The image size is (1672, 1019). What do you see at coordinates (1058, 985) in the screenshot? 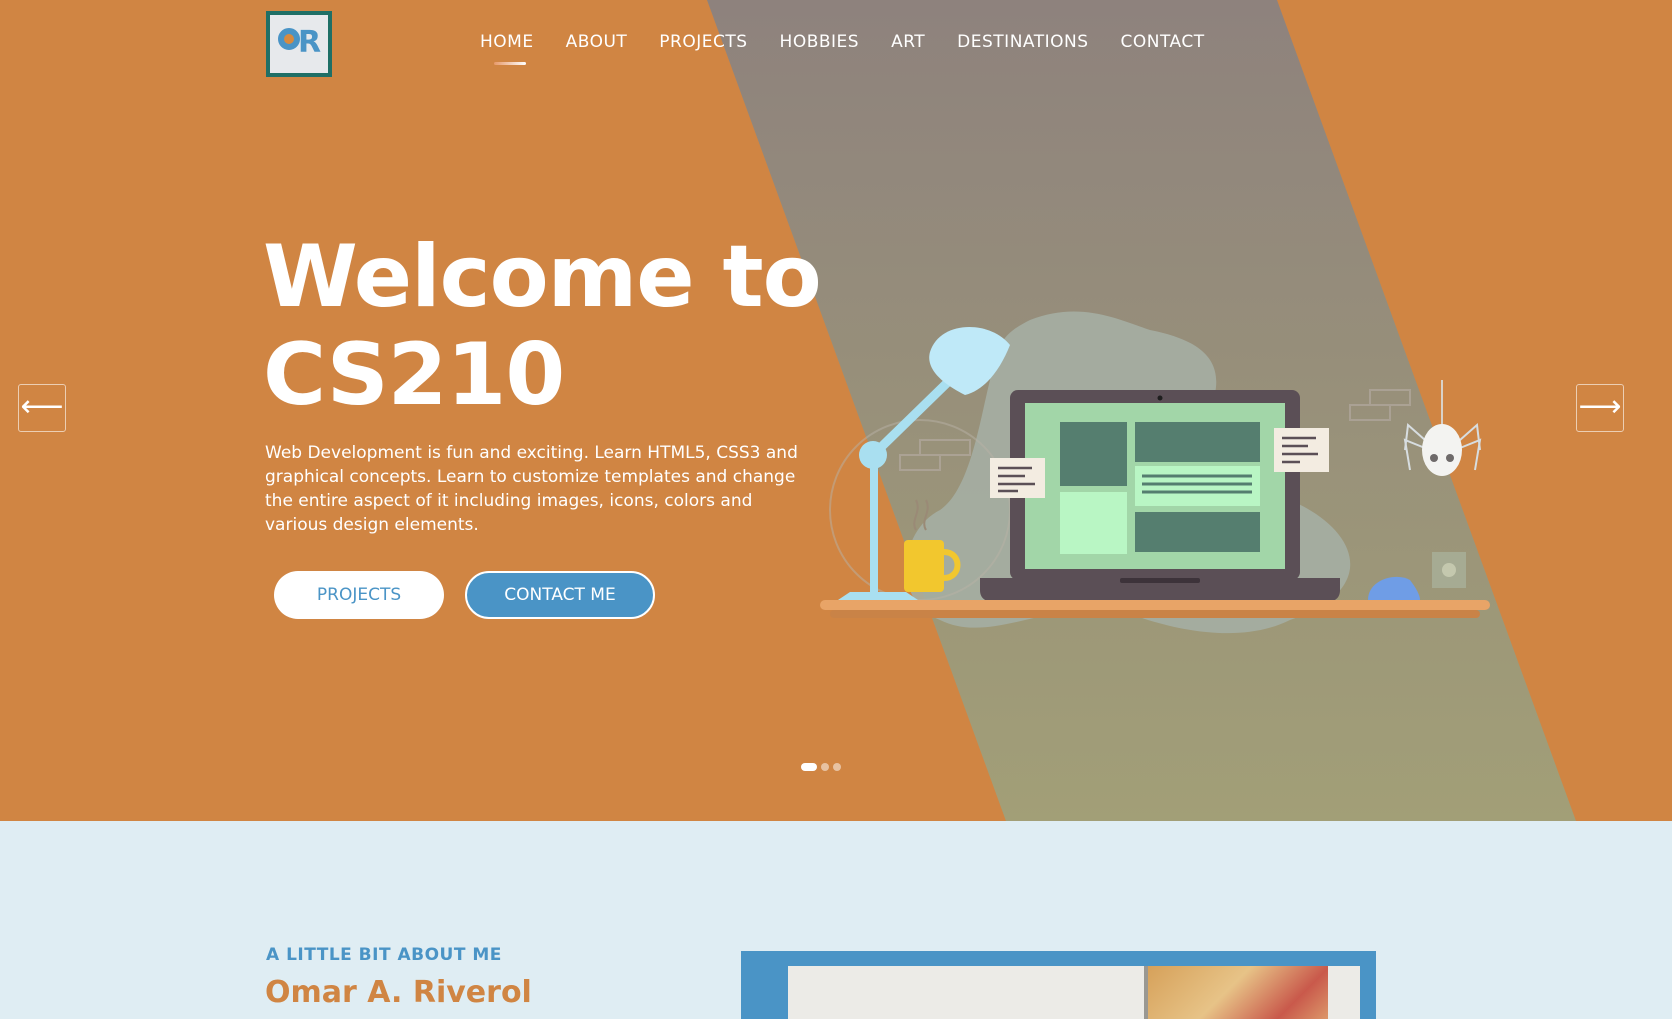
I see `about-photo` at bounding box center [1058, 985].